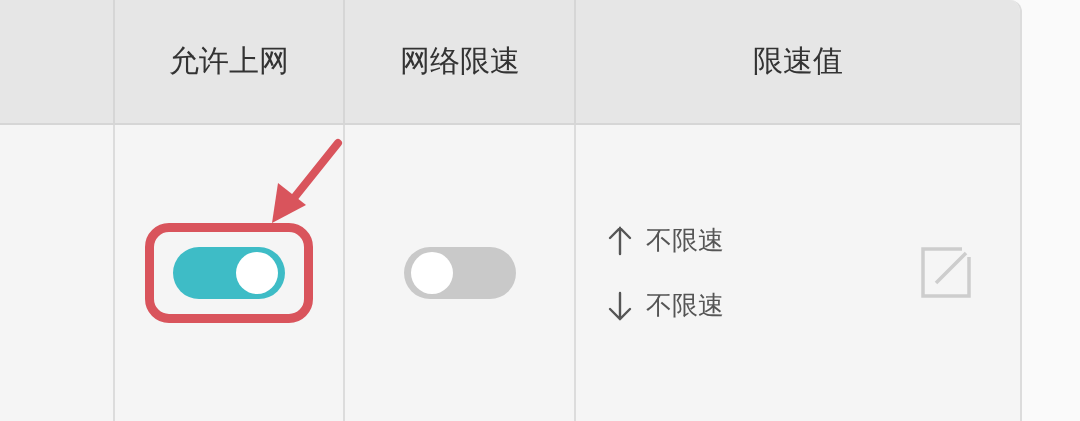  What do you see at coordinates (685, 240) in the screenshot?
I see `upload-limit: 不限速` at bounding box center [685, 240].